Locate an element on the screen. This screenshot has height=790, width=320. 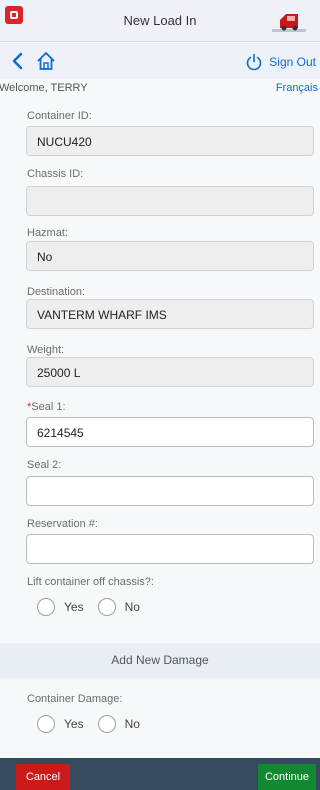
hazmat-label: Hazmat: is located at coordinates (47, 233).